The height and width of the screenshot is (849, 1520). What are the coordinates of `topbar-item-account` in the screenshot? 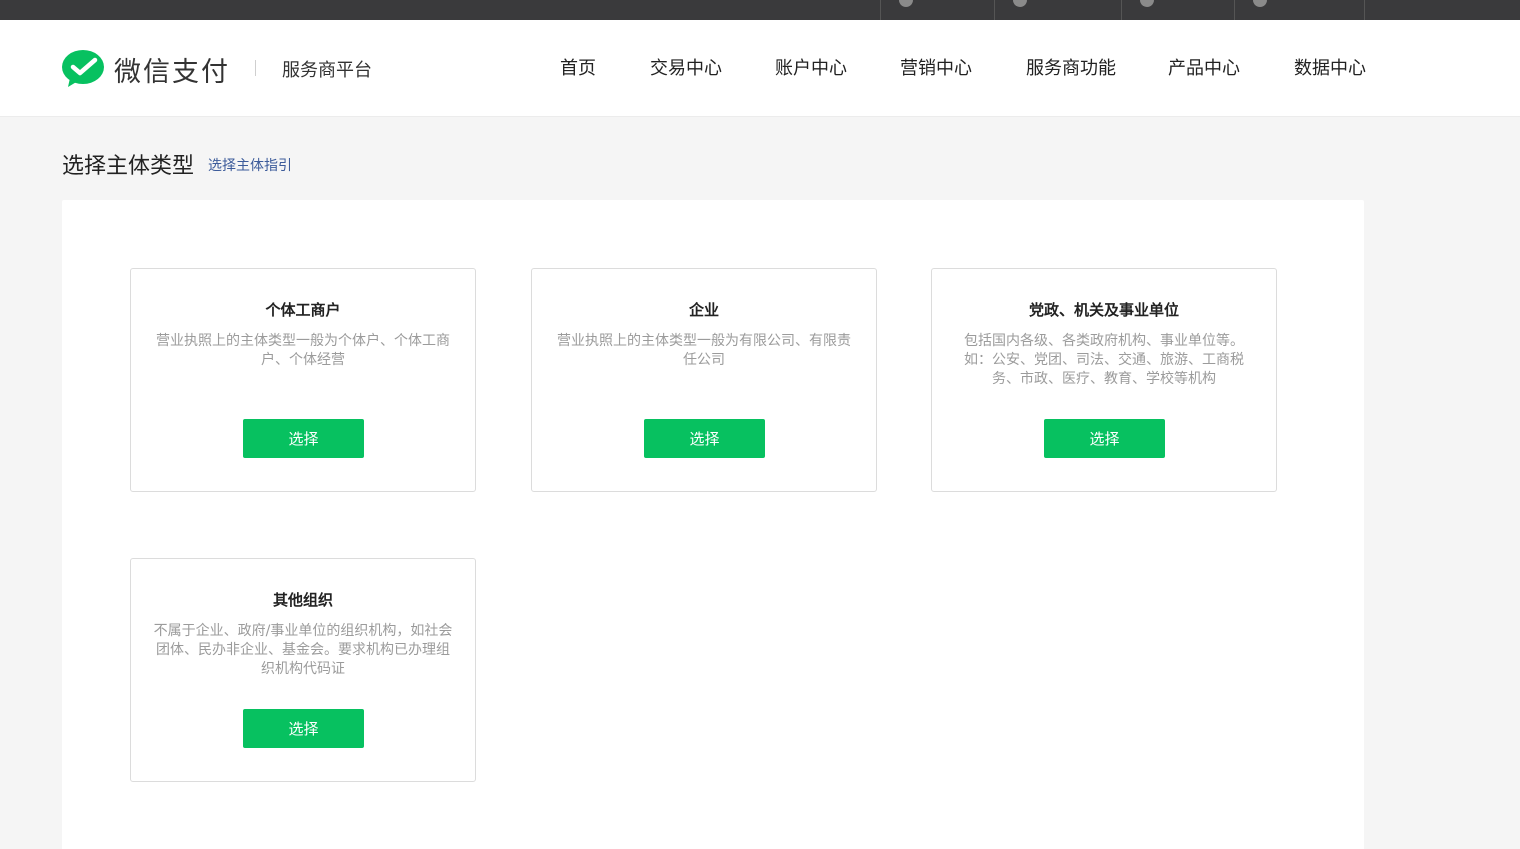 It's located at (1299, 10).